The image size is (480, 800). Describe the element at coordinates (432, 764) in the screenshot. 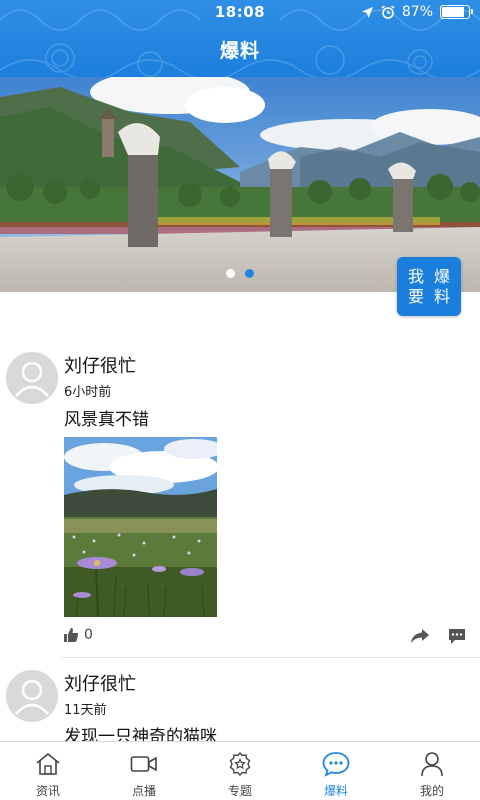

I see `person-icon` at that location.